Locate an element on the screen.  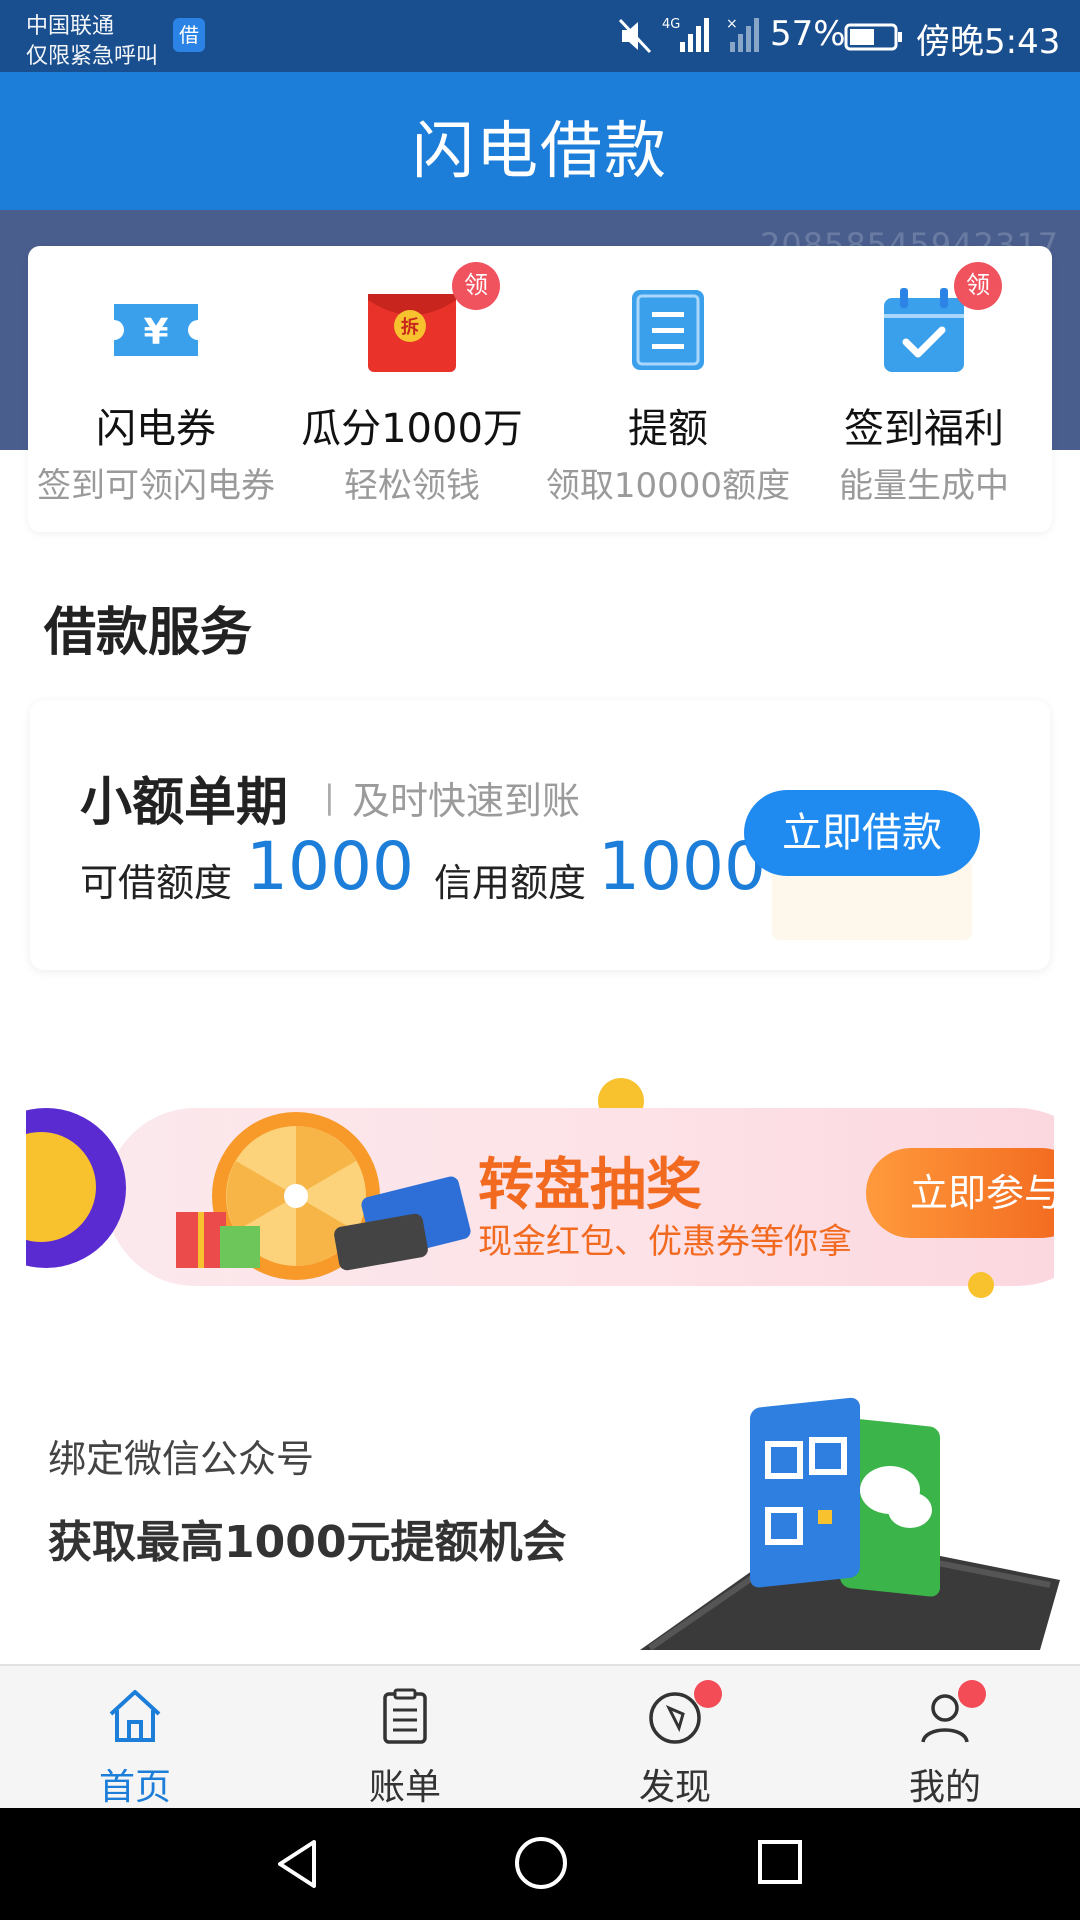
tab-discover: 发现 is located at coordinates (675, 1738).